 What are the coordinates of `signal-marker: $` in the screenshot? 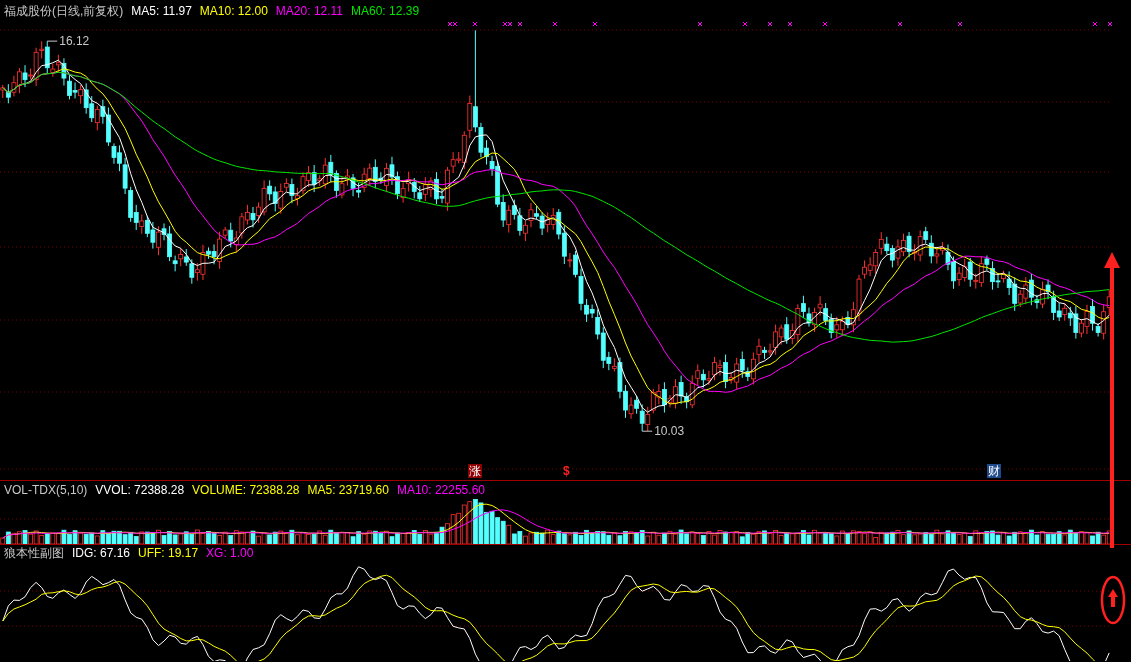 It's located at (566, 471).